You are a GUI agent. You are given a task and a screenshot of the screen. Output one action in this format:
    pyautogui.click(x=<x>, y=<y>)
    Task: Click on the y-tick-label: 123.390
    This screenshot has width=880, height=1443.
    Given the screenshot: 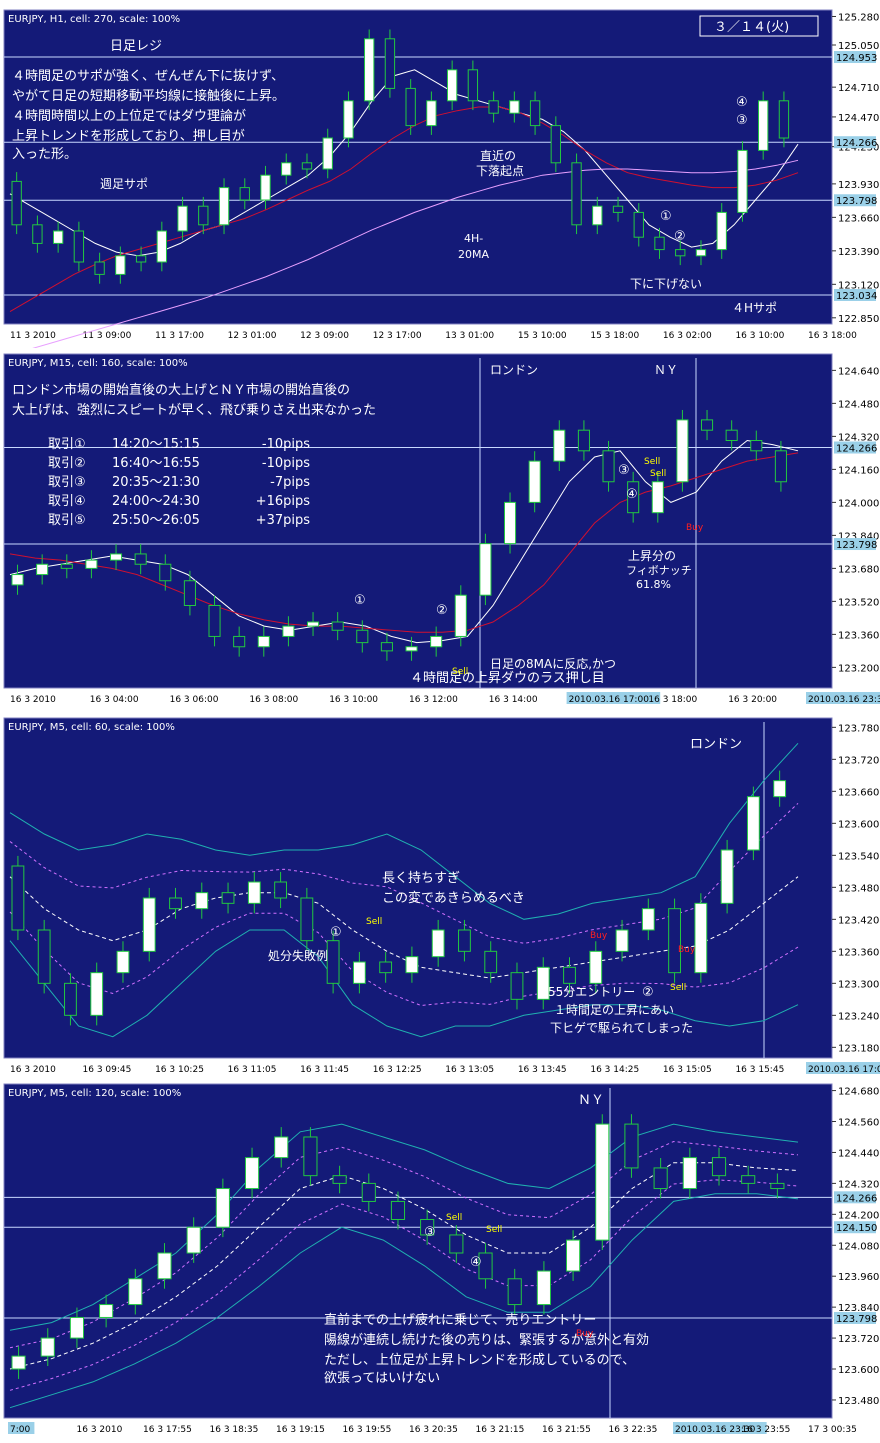 What is the action you would take?
    pyautogui.click(x=858, y=252)
    